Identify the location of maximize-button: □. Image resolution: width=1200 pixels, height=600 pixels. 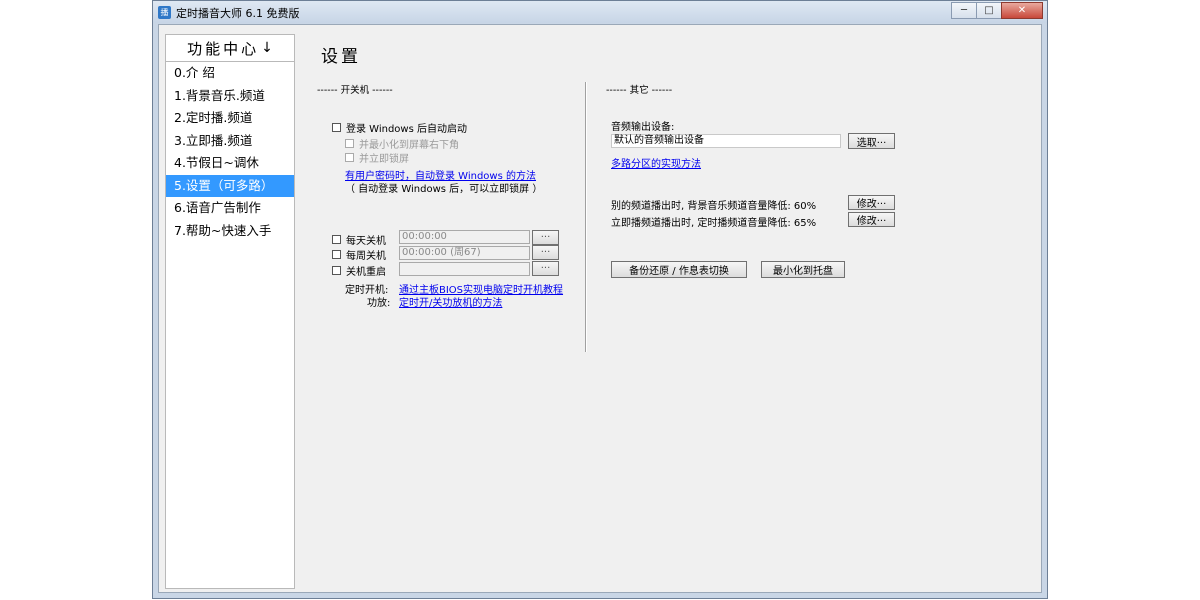
(989, 10).